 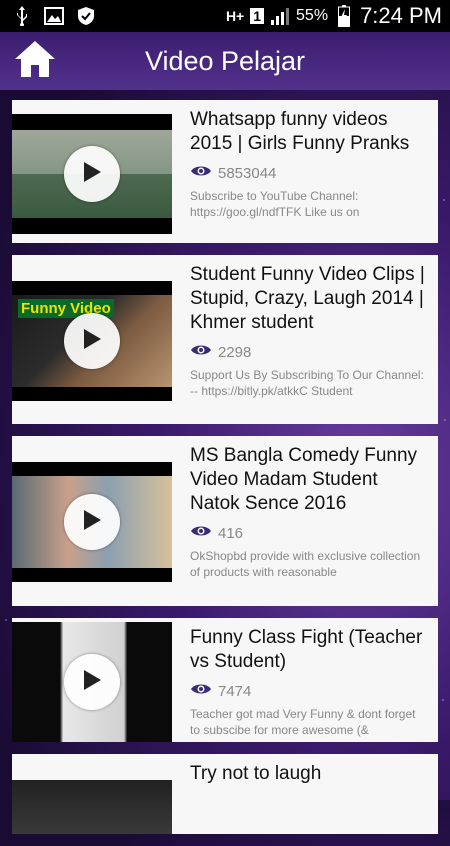 I want to click on view-count: 5853044, so click(x=309, y=173).